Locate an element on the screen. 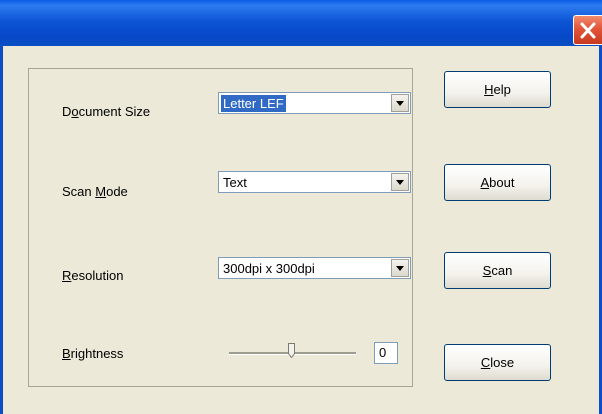  scan-mode-dropdown: Text is located at coordinates (314, 182).